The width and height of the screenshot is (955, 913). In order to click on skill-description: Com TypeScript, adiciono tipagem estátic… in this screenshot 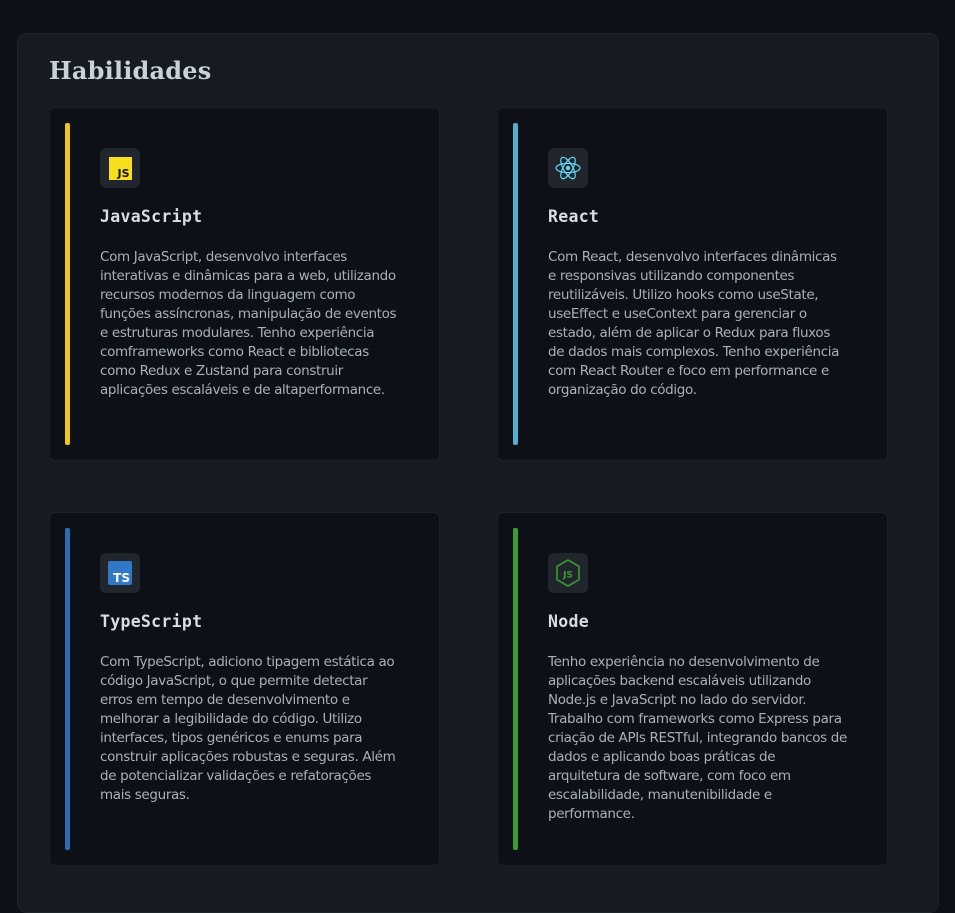, I will do `click(248, 728)`.